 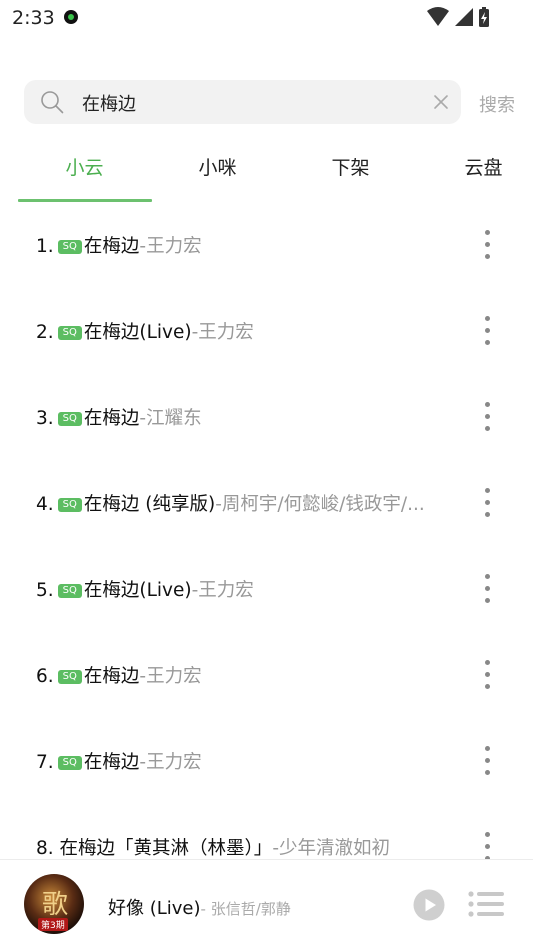 What do you see at coordinates (166, 848) in the screenshot?
I see `song-title: 在梅边「黄其淋（林墨）」` at bounding box center [166, 848].